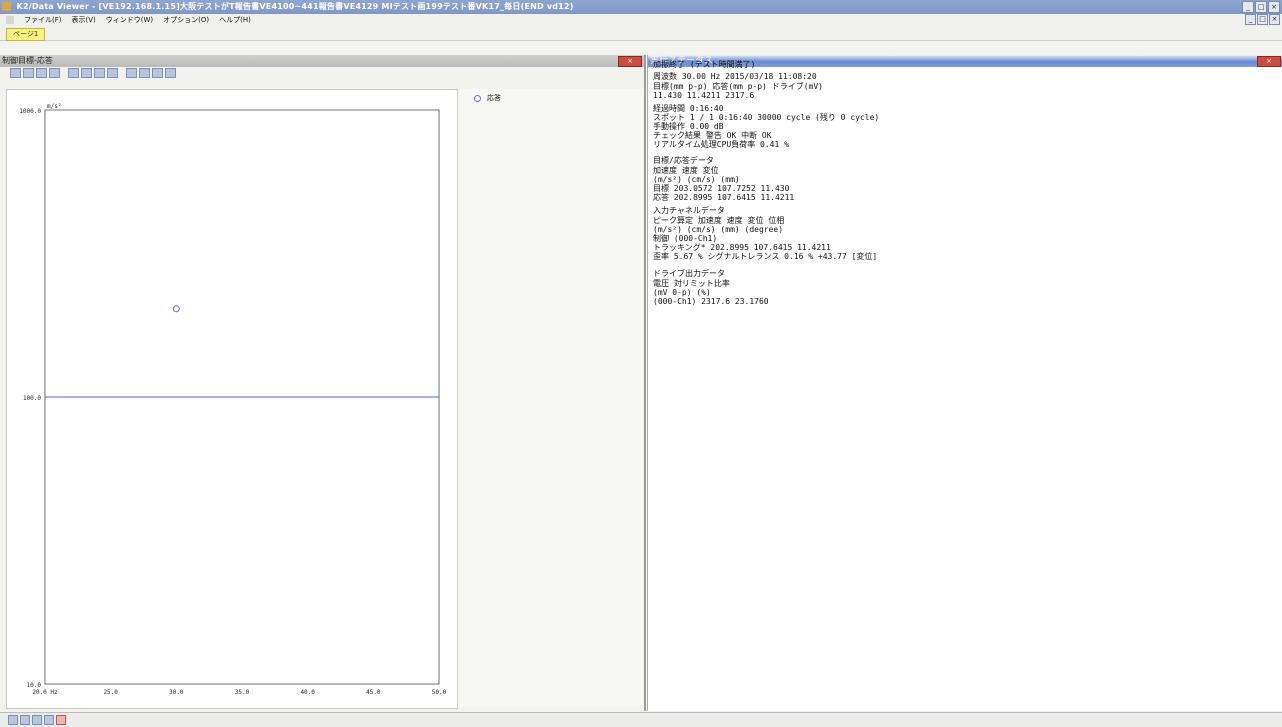 The image size is (1282, 727). What do you see at coordinates (73, 73) in the screenshot?
I see `zoom-icon` at bounding box center [73, 73].